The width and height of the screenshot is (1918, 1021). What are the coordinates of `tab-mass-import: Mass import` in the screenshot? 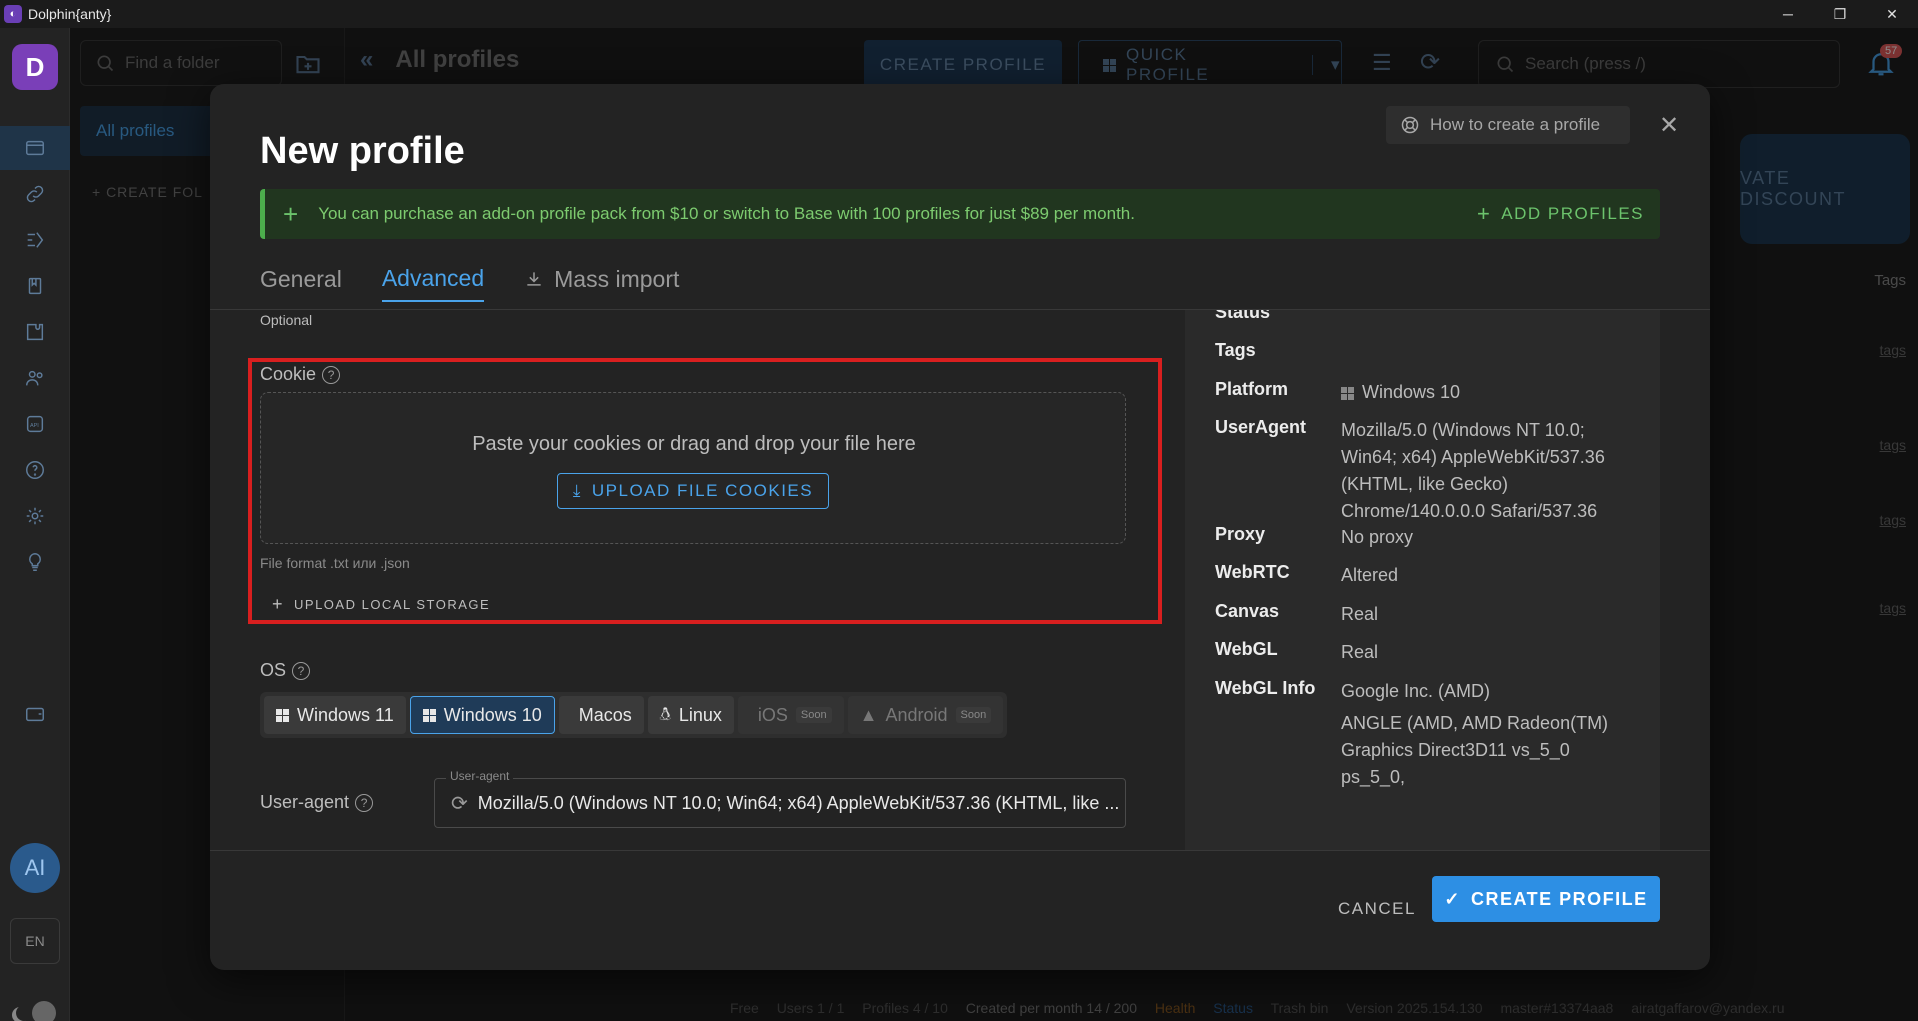 It's located at (601, 279).